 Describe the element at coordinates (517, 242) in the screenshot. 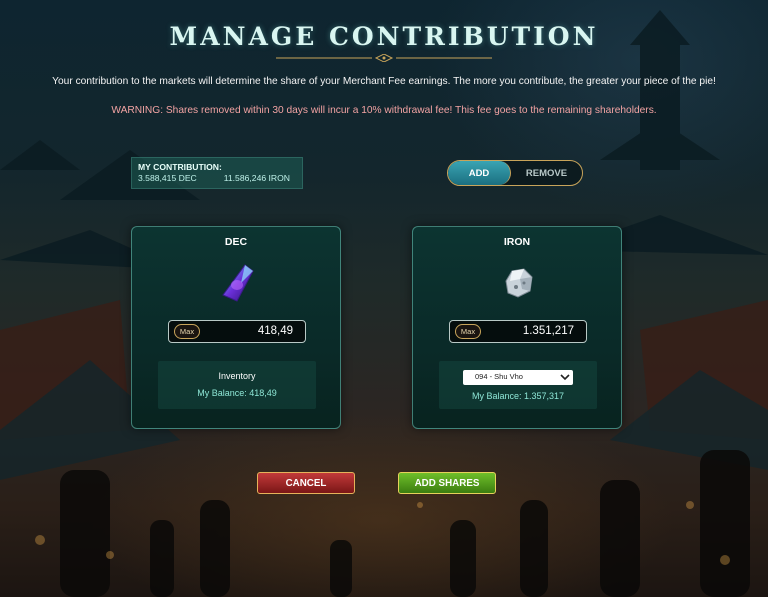

I see `iron-card-title: IRON` at that location.